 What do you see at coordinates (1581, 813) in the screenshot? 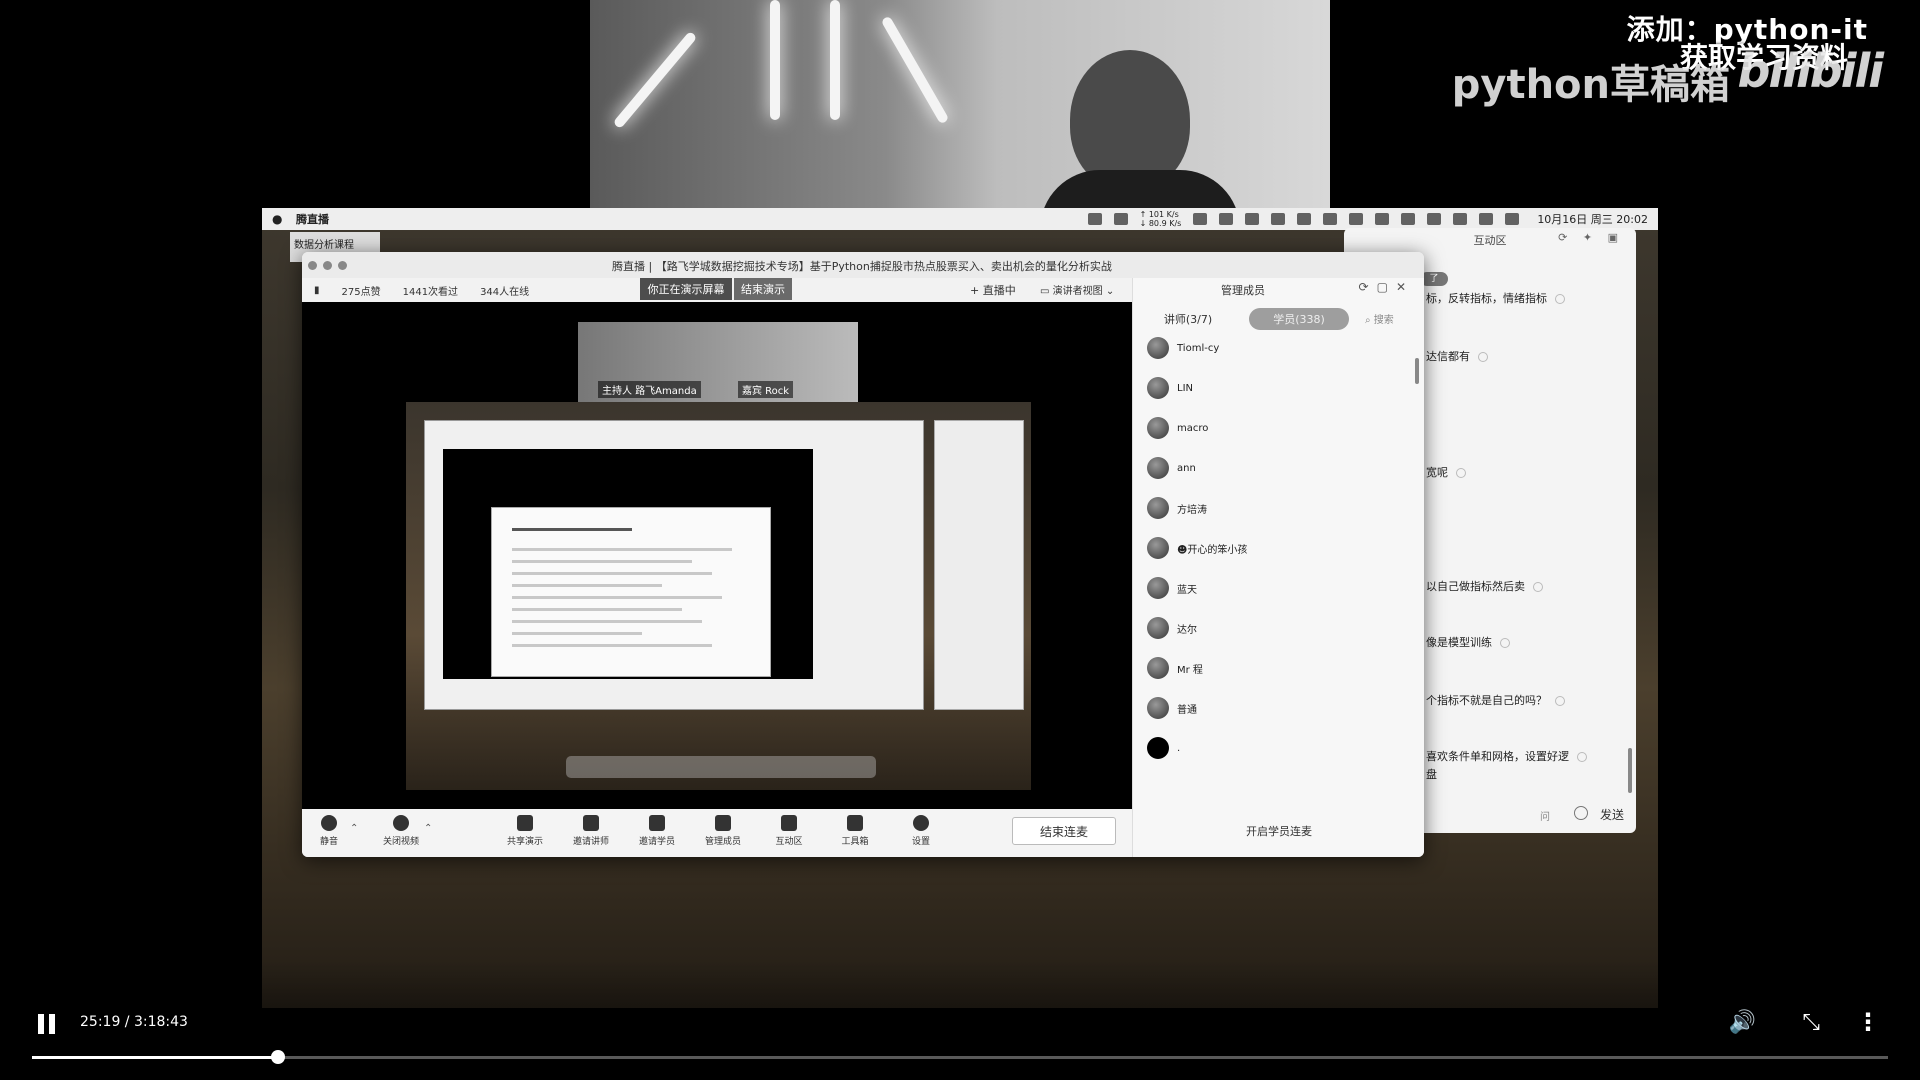
I see `emoji-icon` at bounding box center [1581, 813].